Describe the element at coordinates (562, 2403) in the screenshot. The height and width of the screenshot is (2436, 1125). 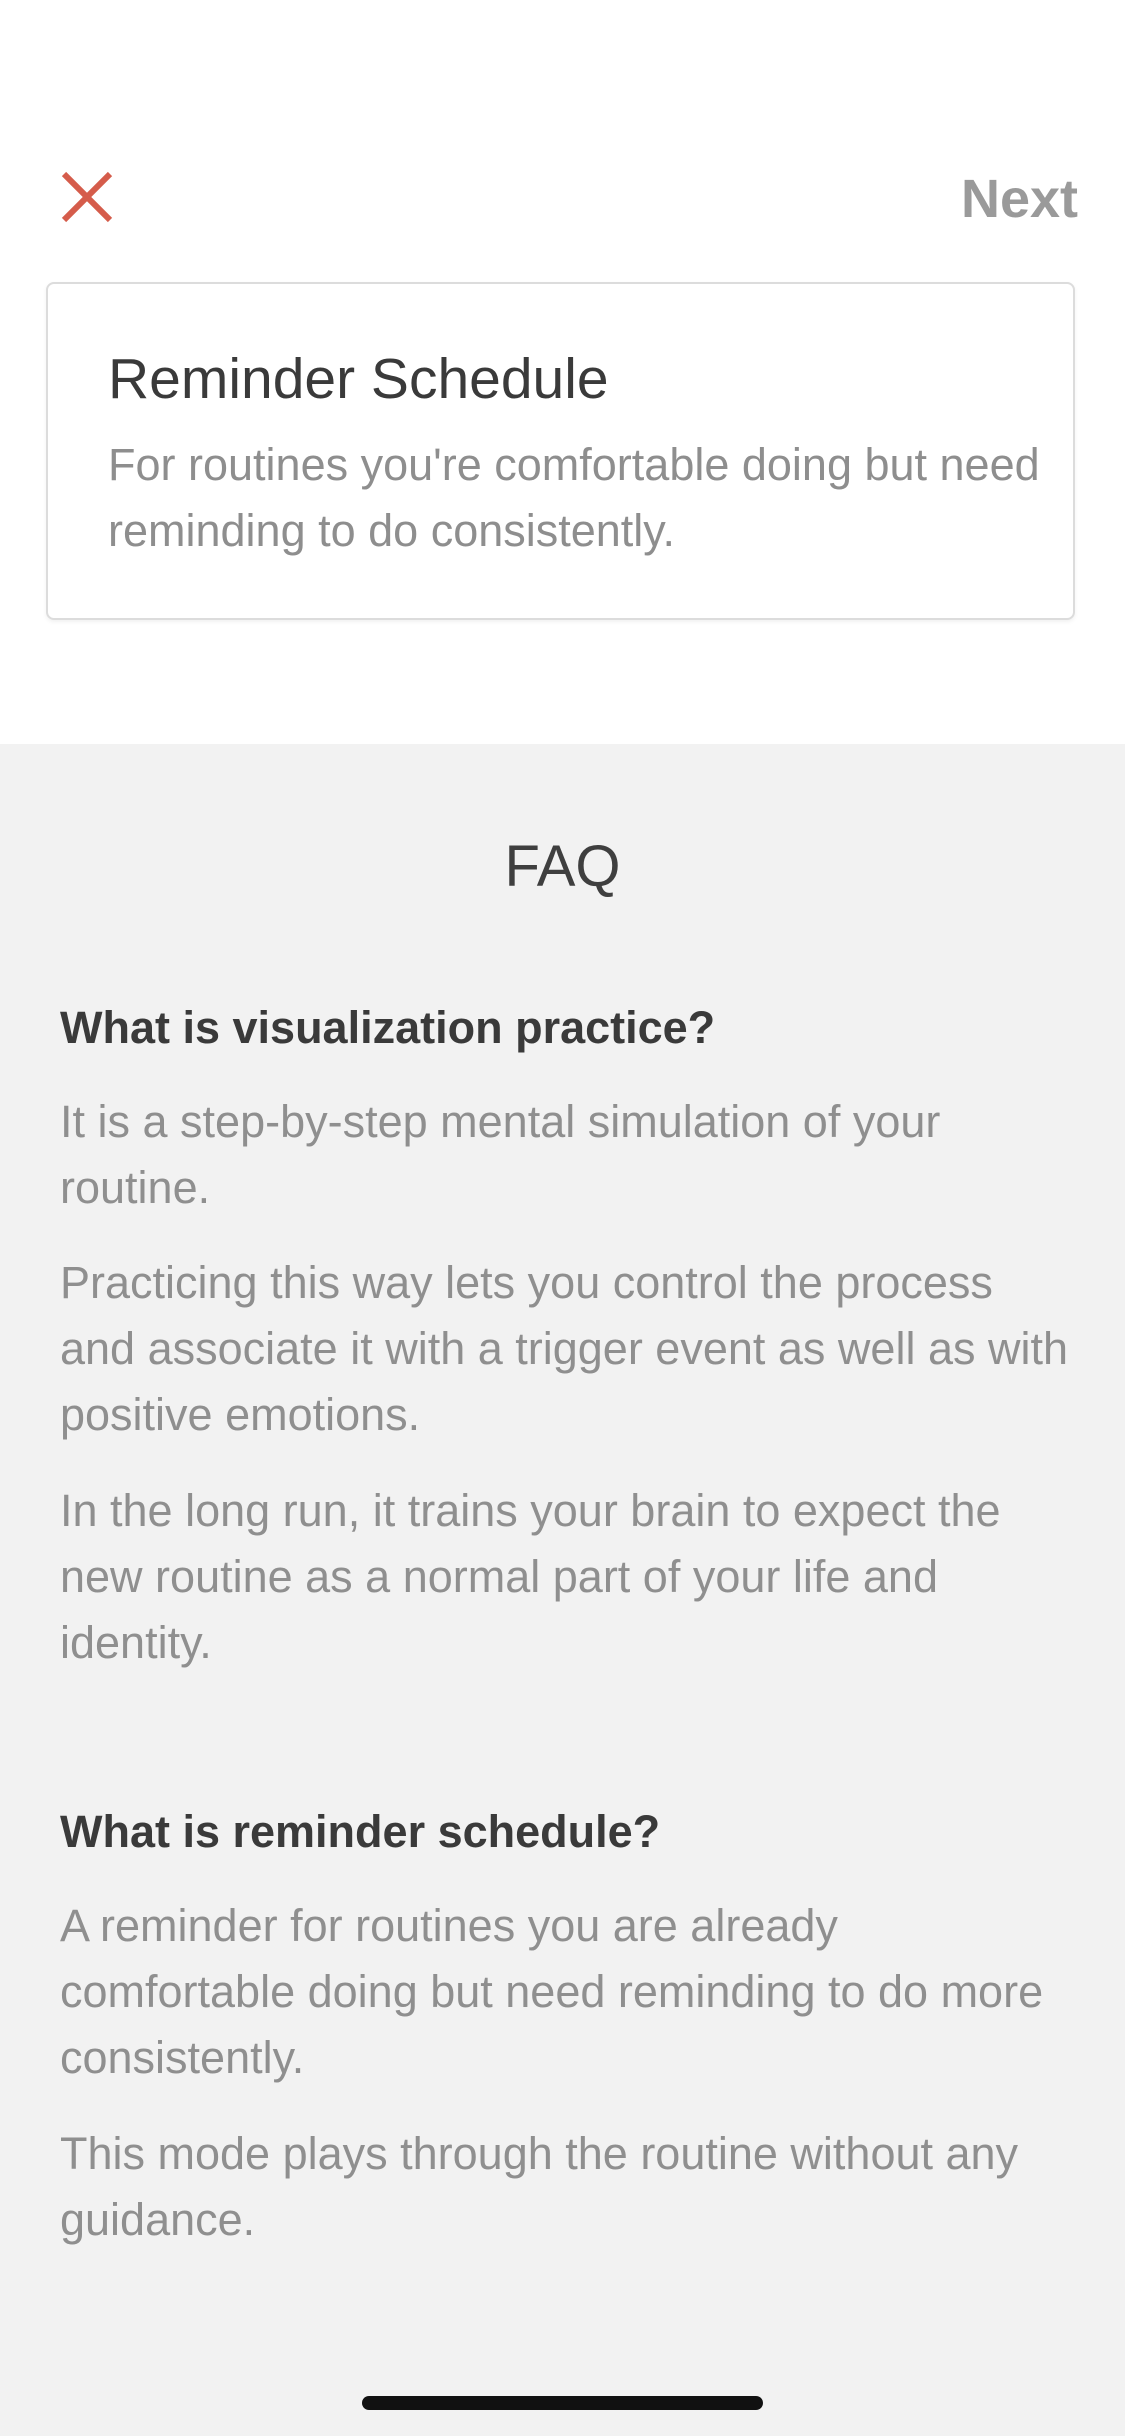
I see `home-indicator` at that location.